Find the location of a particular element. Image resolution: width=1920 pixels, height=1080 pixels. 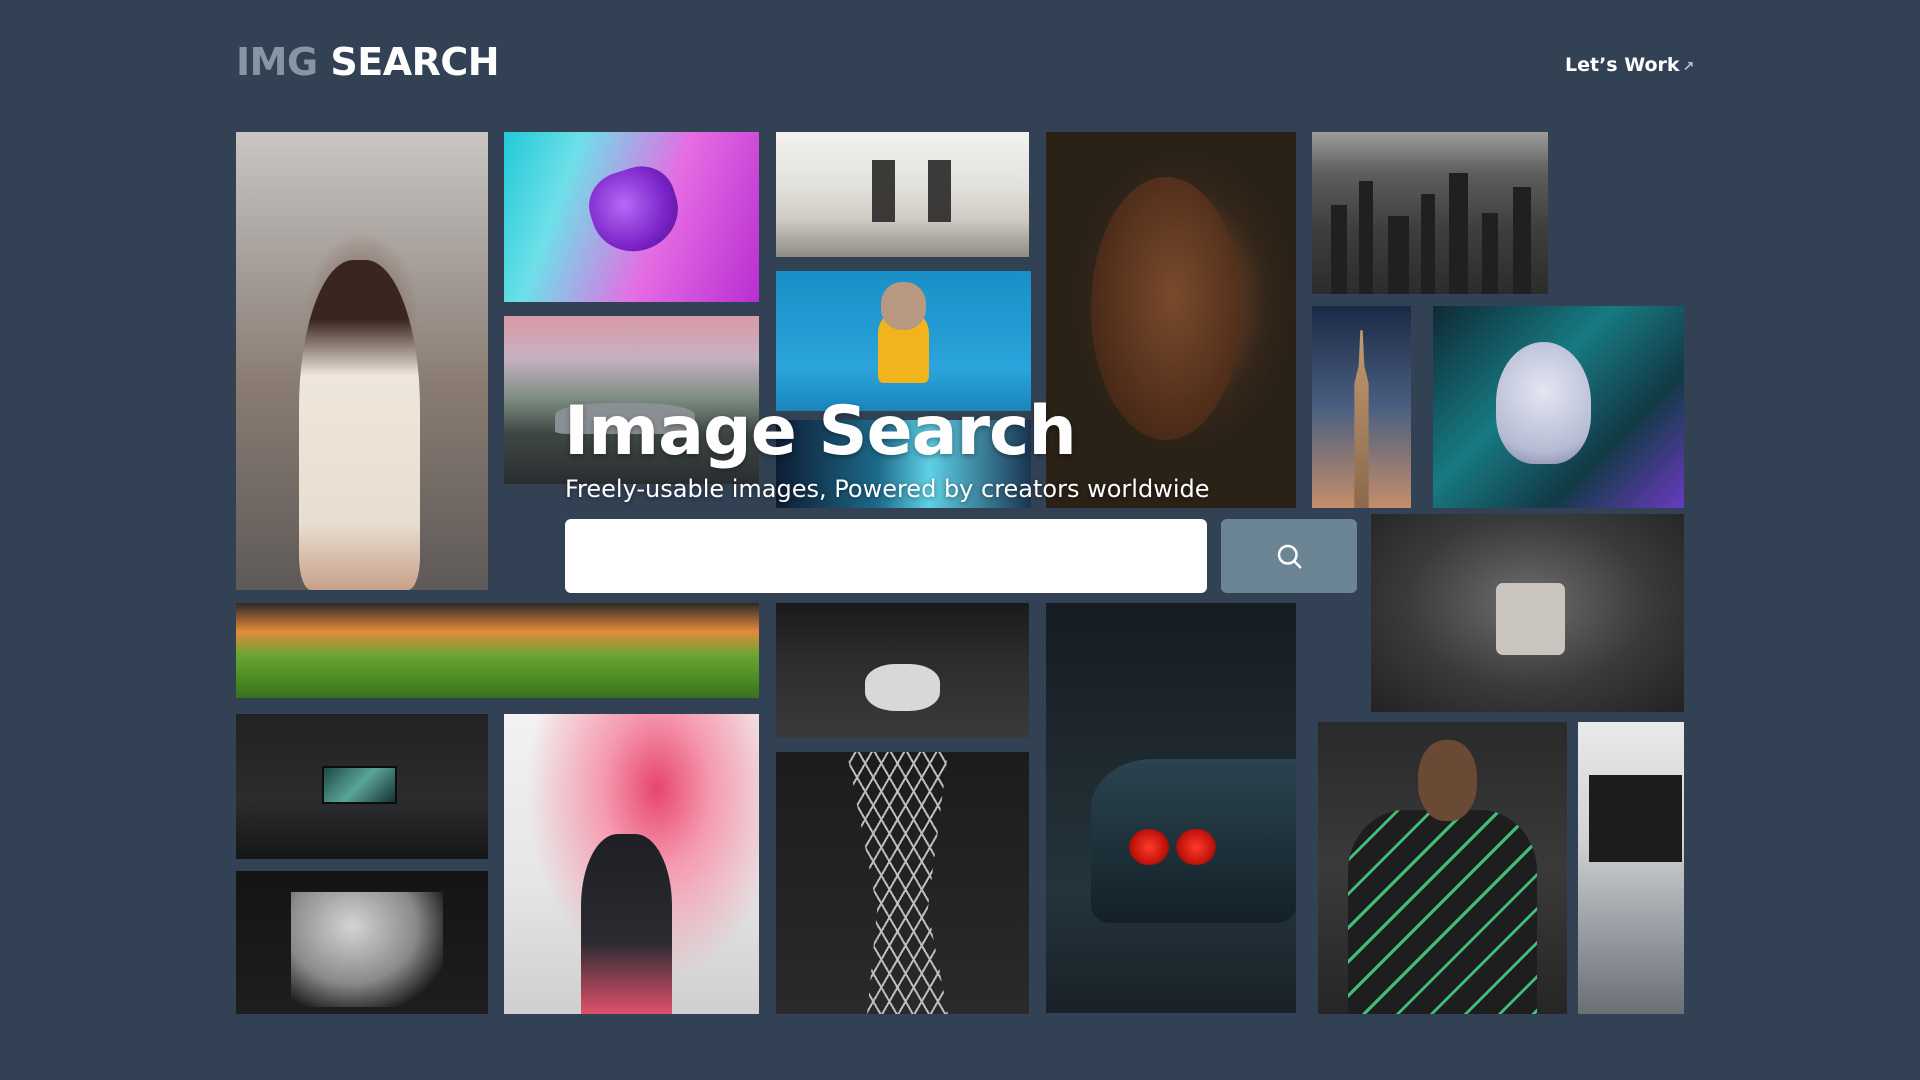

gallery-image-desk-monitor is located at coordinates (362, 786).